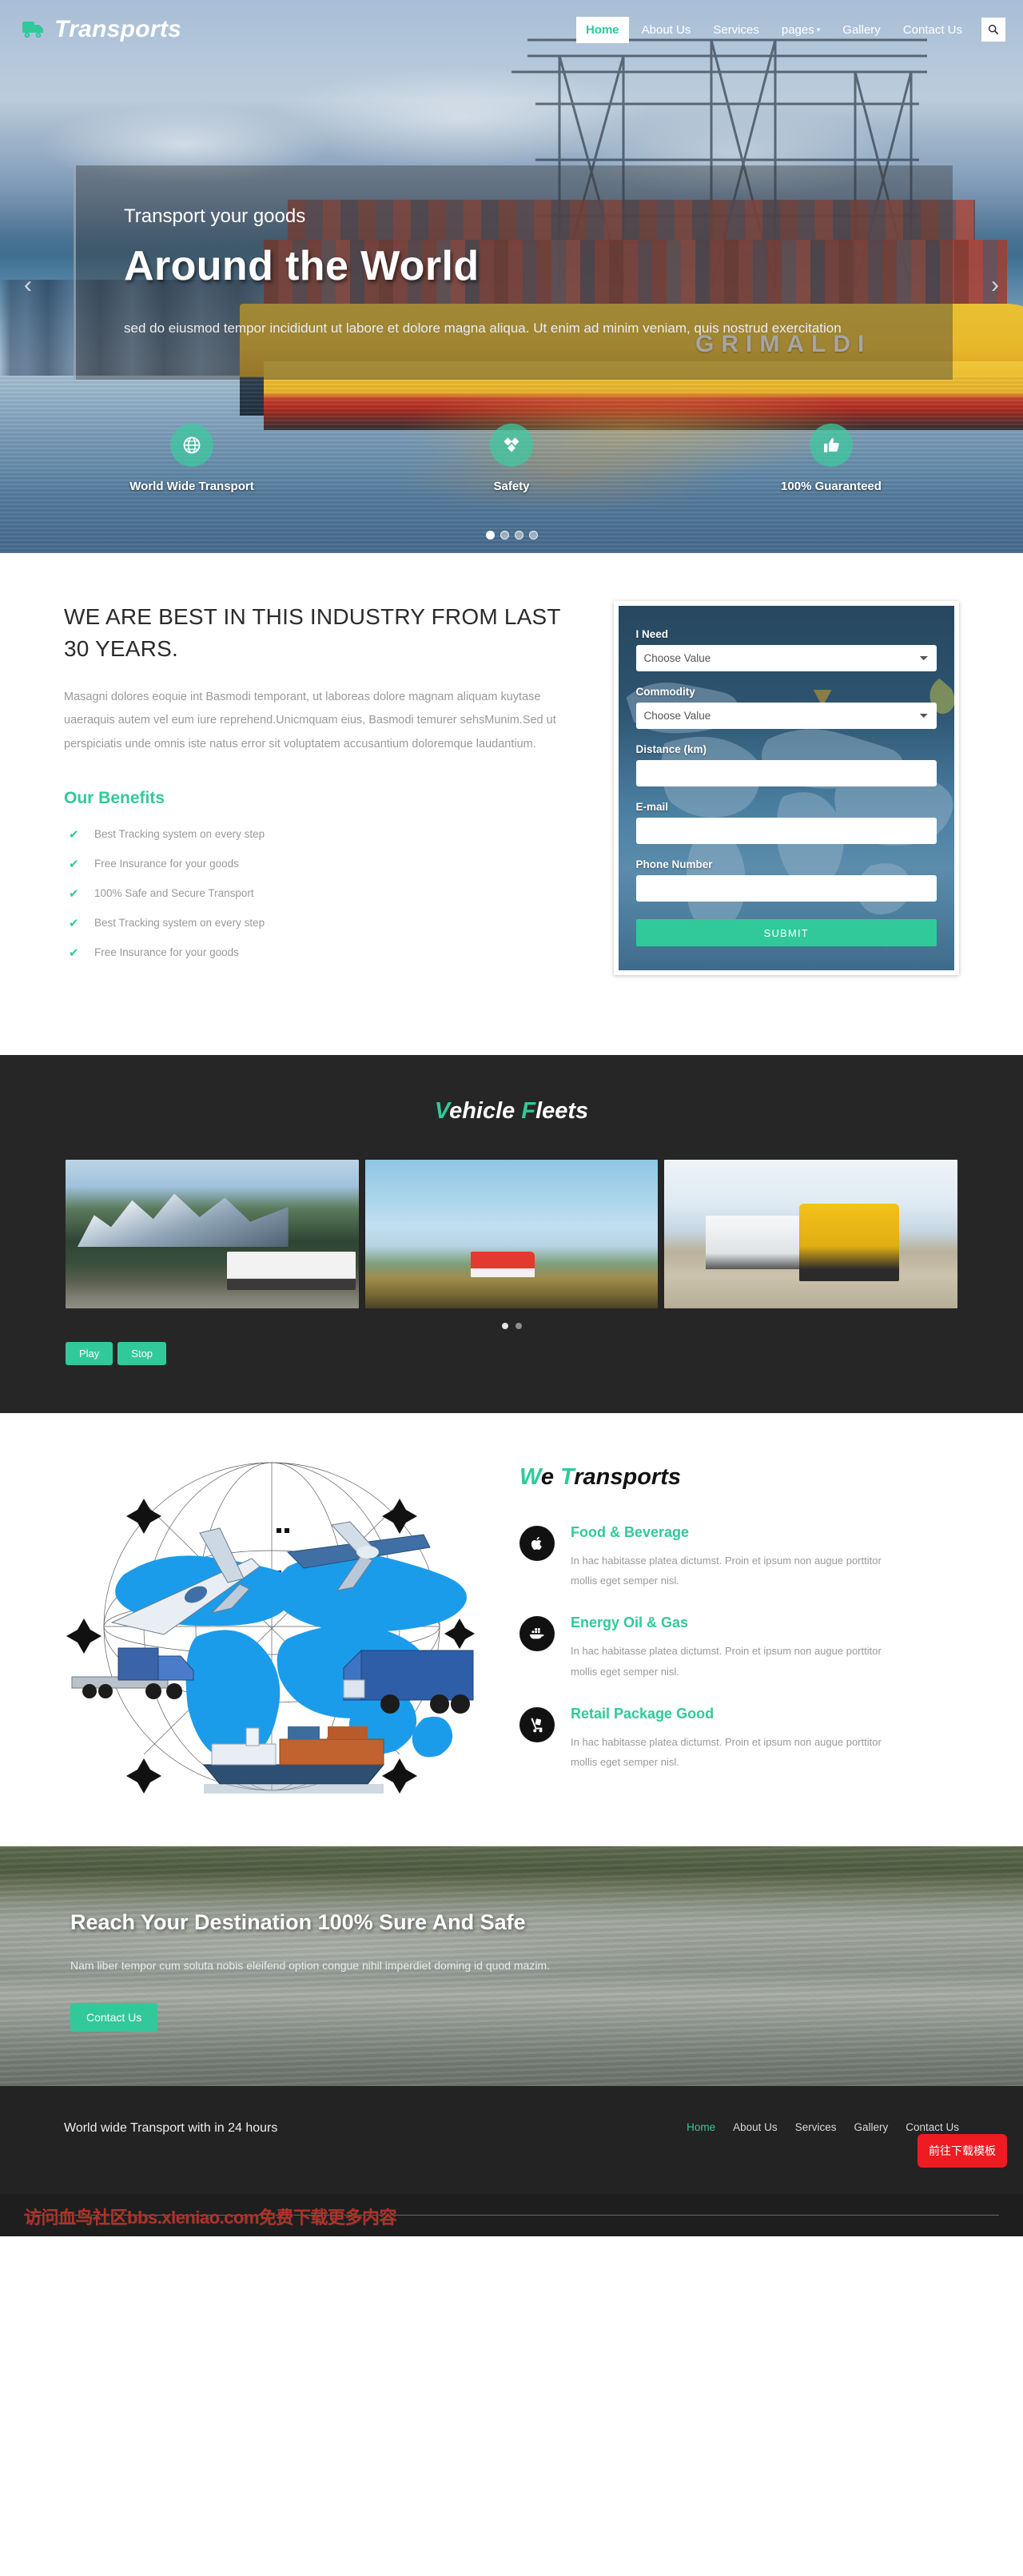  Describe the element at coordinates (666, 30) in the screenshot. I see `nav-item-about-us: About Us` at that location.